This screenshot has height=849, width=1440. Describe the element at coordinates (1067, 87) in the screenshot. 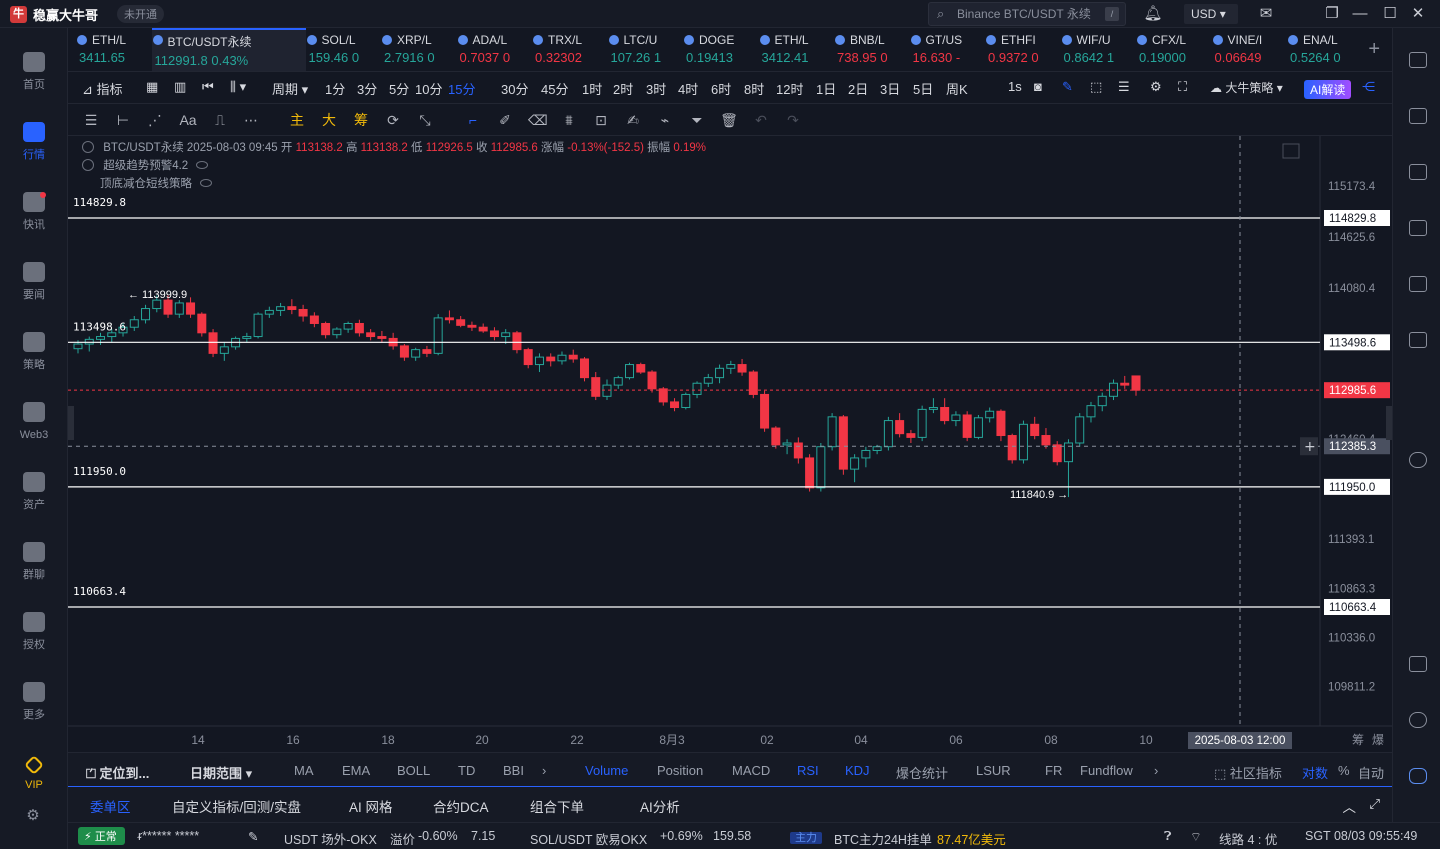

I see `draw-pencil-icon: ✎` at that location.